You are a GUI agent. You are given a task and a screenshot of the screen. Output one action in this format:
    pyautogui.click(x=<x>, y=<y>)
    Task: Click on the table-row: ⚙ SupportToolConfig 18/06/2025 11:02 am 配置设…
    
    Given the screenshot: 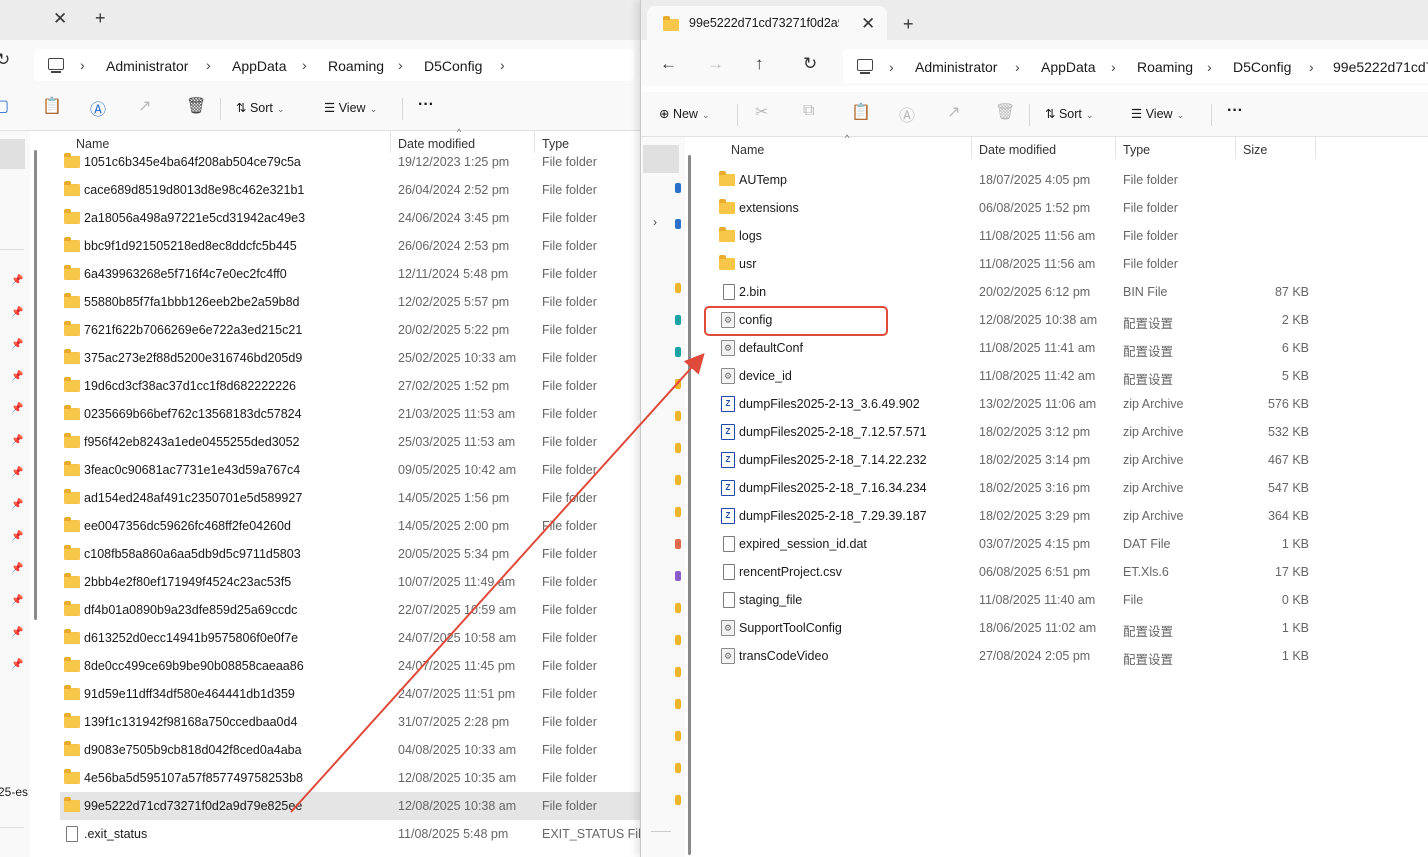 What is the action you would take?
    pyautogui.click(x=1011, y=628)
    